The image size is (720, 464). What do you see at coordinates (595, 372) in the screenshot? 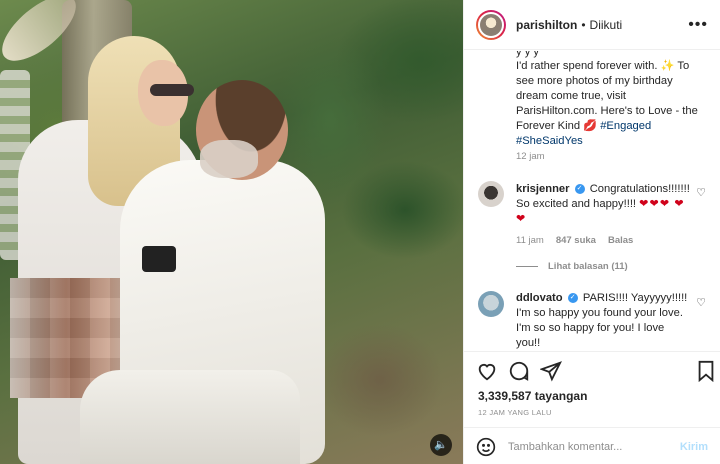
I see `action-icons` at bounding box center [595, 372].